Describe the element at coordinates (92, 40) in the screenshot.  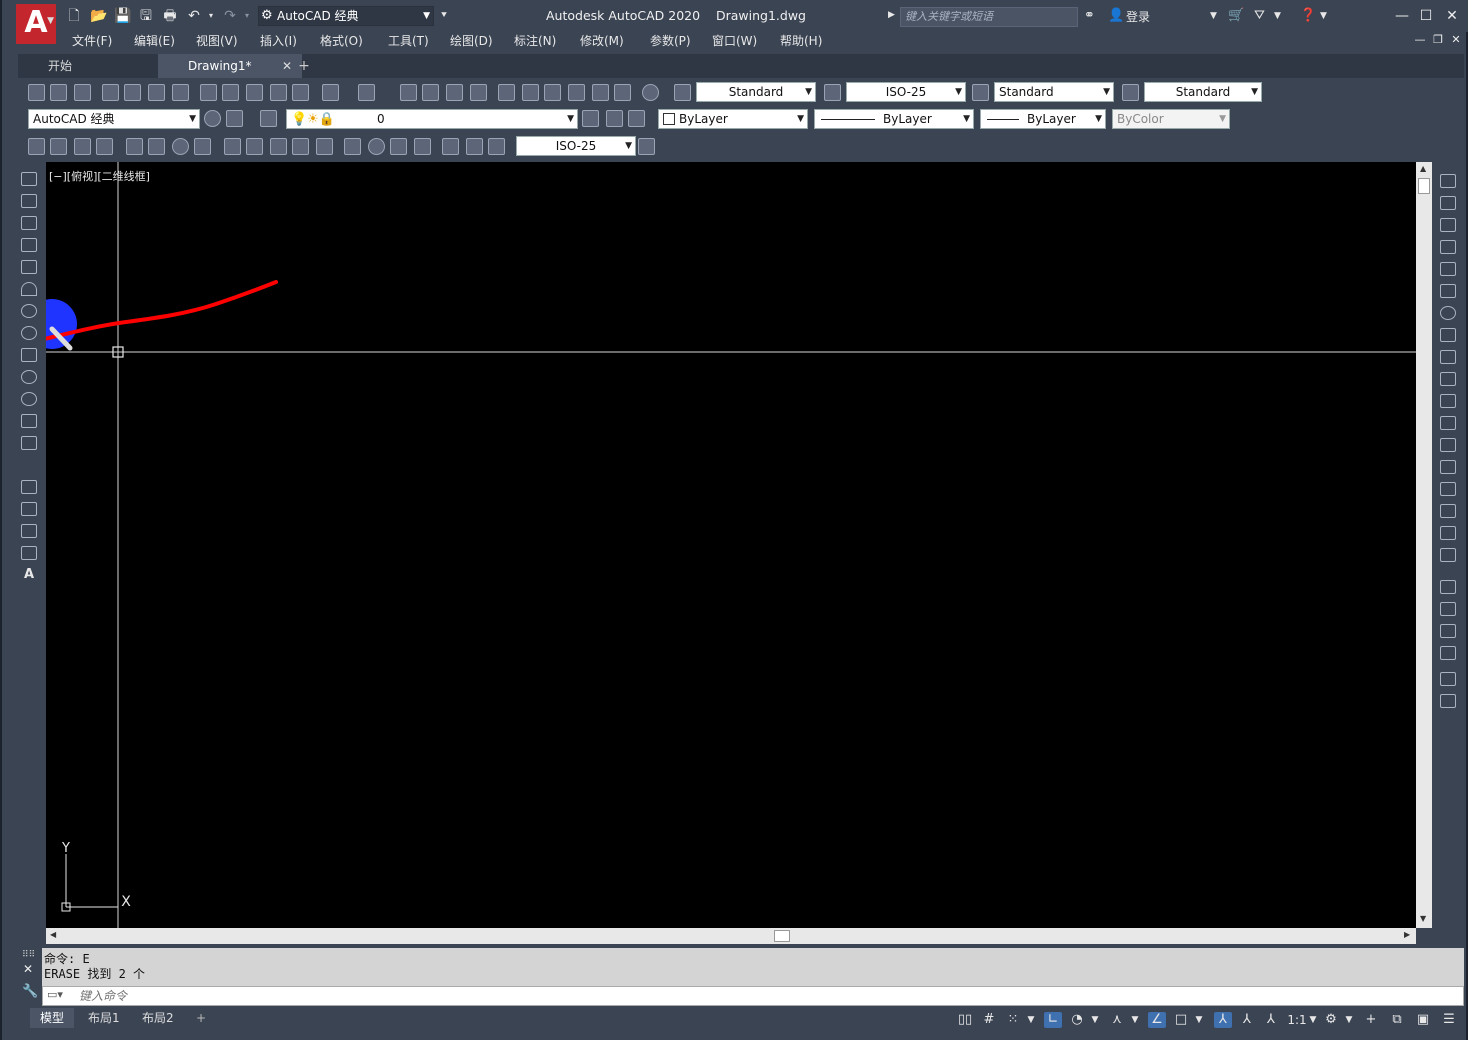
I see `menu-file: 文件(F)` at that location.